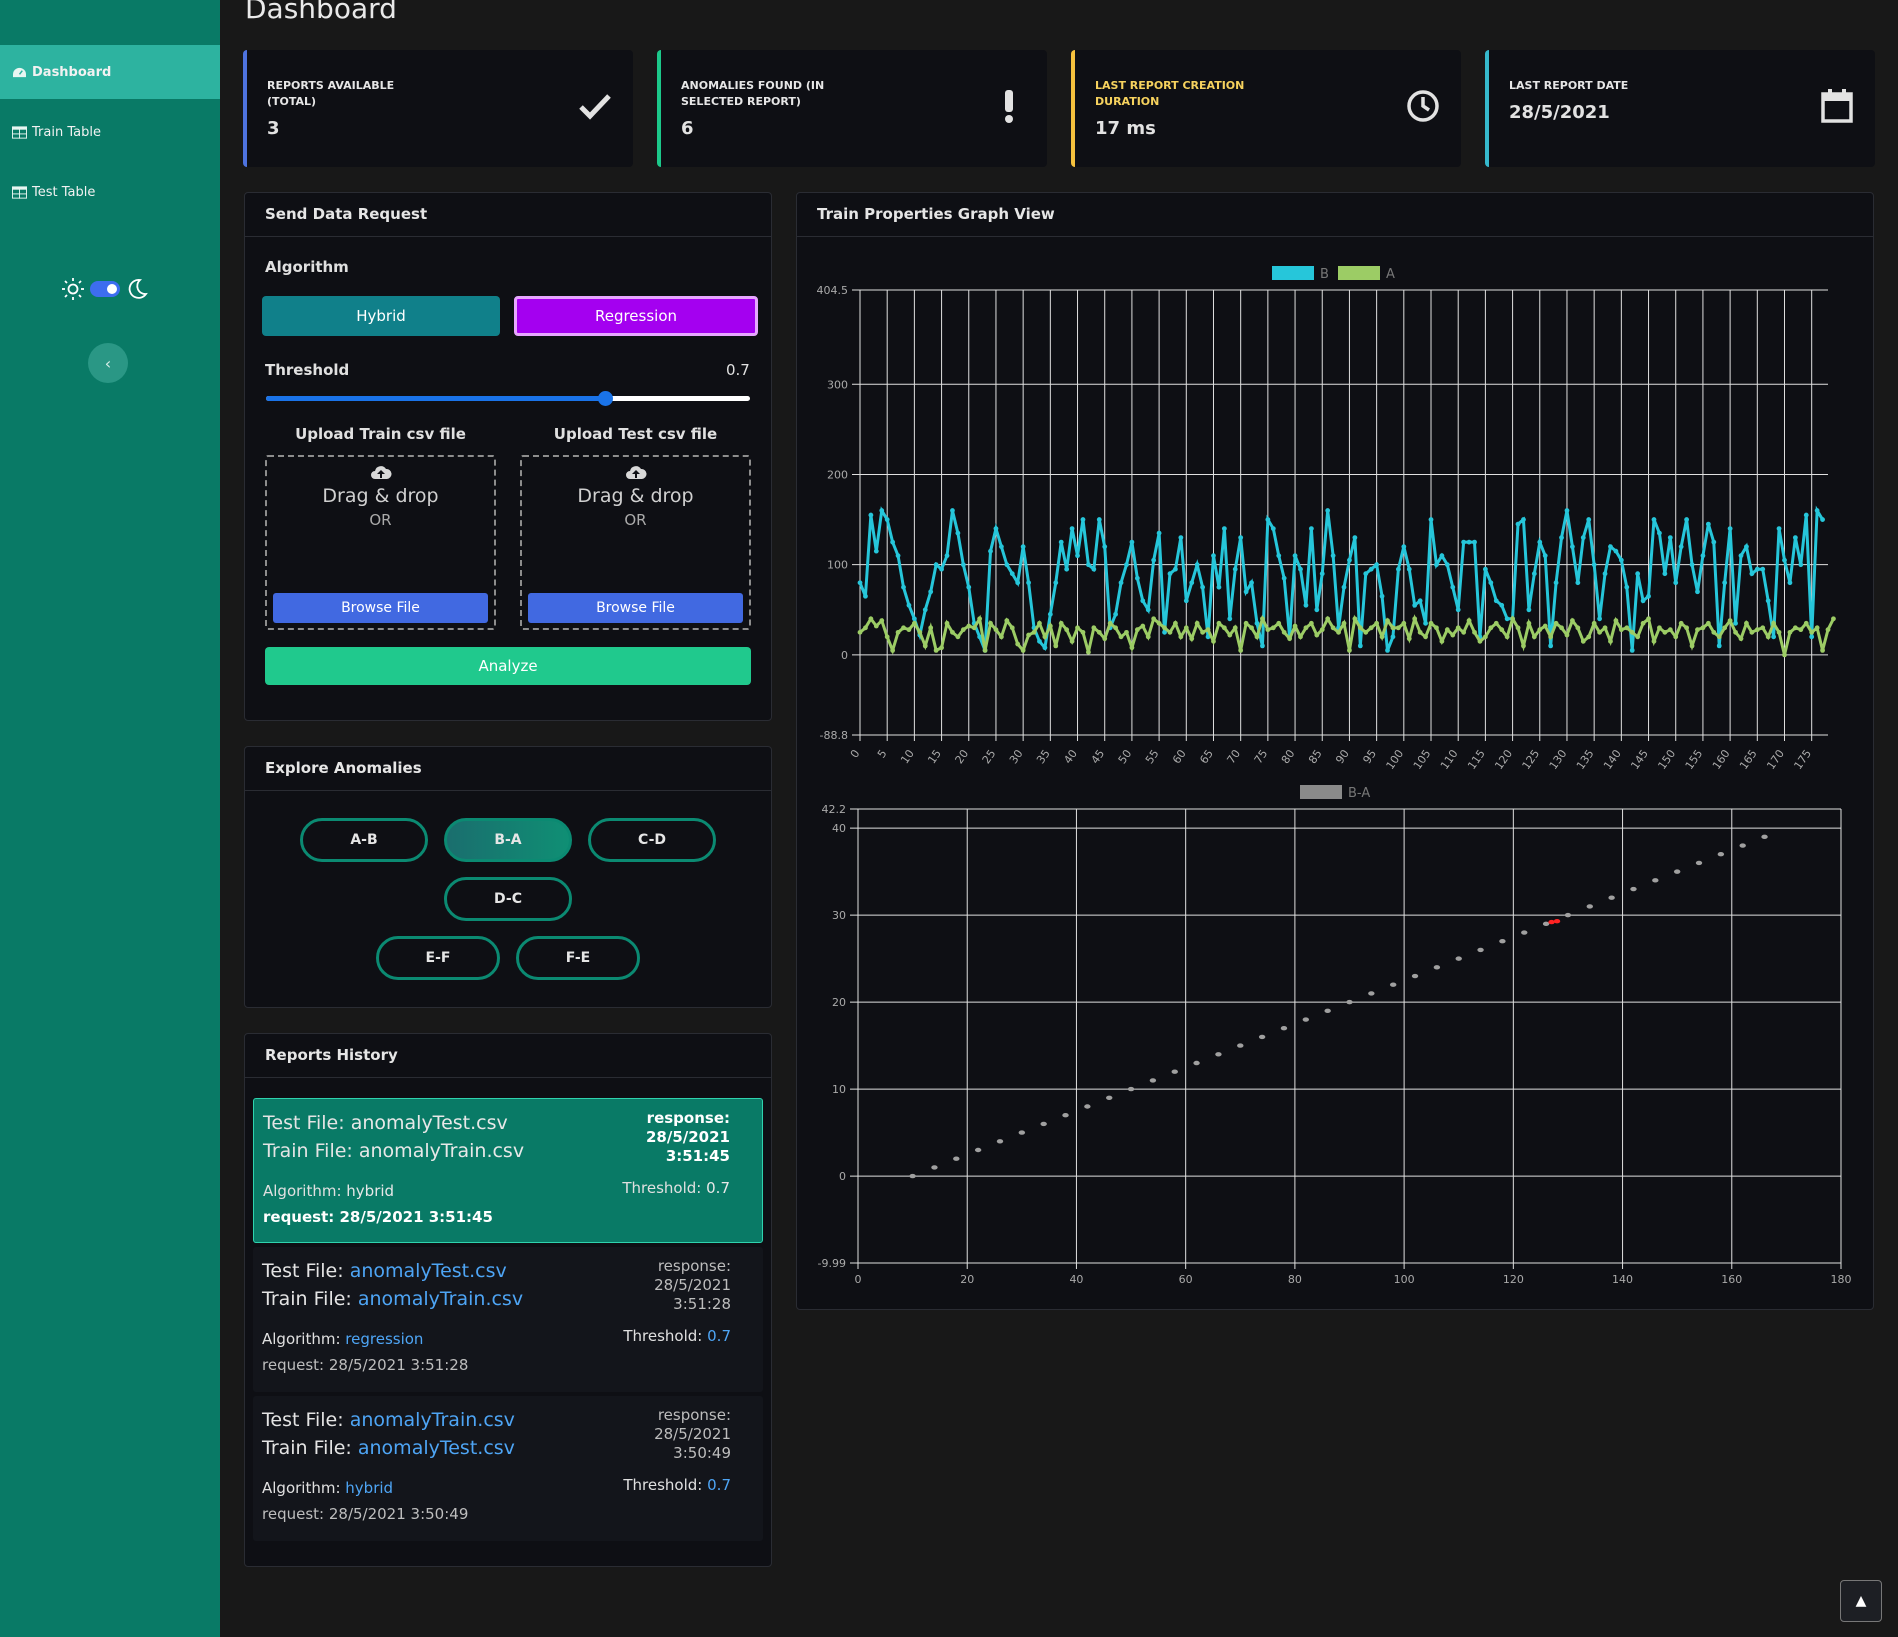 The image size is (1898, 1637). I want to click on slider-thumb, so click(605, 398).